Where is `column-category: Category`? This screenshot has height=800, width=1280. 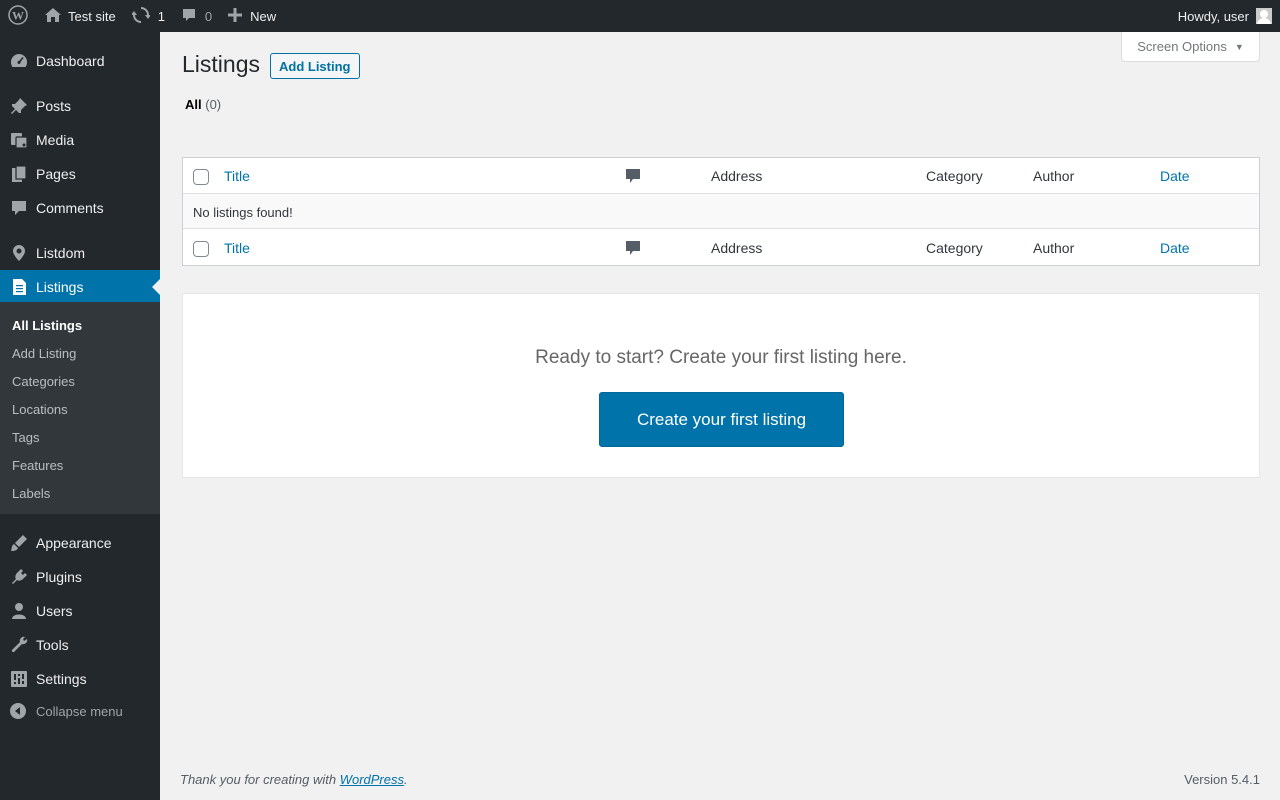
column-category: Category is located at coordinates (954, 176).